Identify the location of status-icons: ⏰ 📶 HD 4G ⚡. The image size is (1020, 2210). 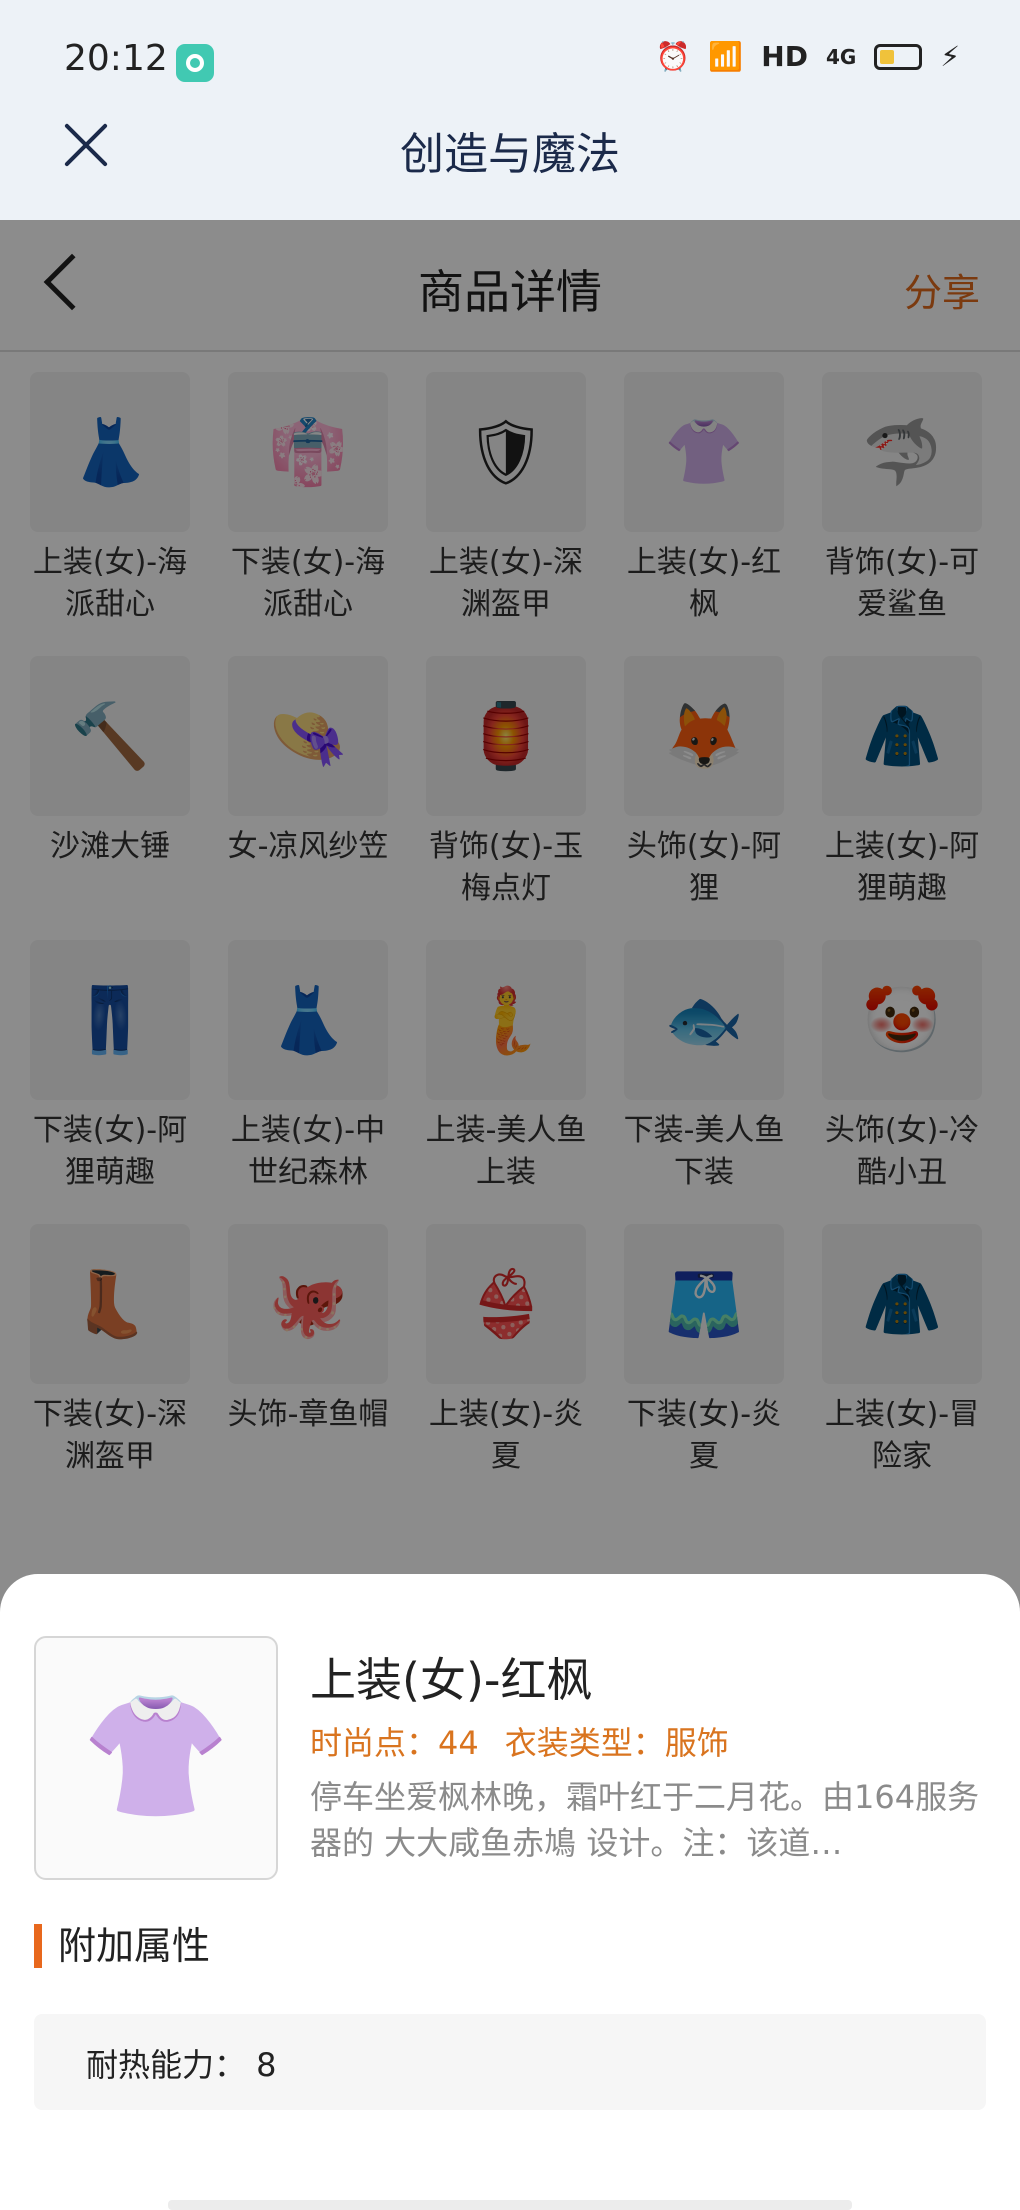
(808, 56).